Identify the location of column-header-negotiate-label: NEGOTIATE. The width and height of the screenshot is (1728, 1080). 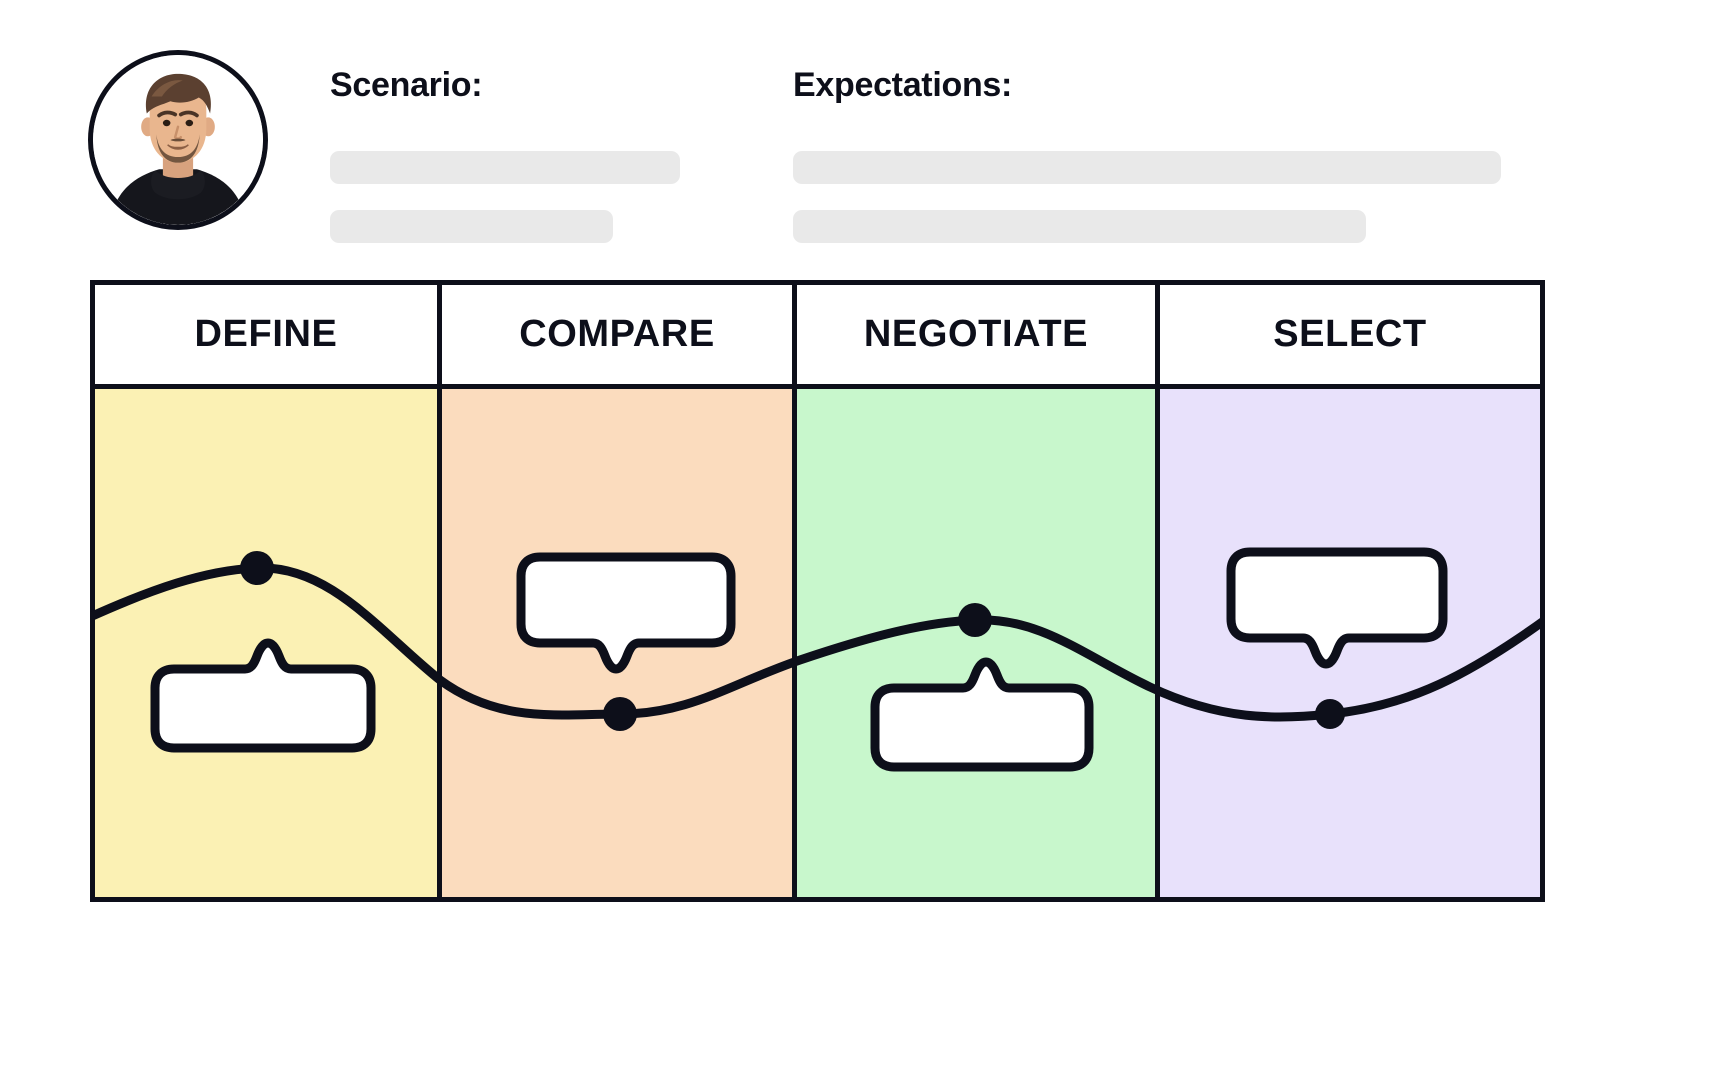
(976, 334).